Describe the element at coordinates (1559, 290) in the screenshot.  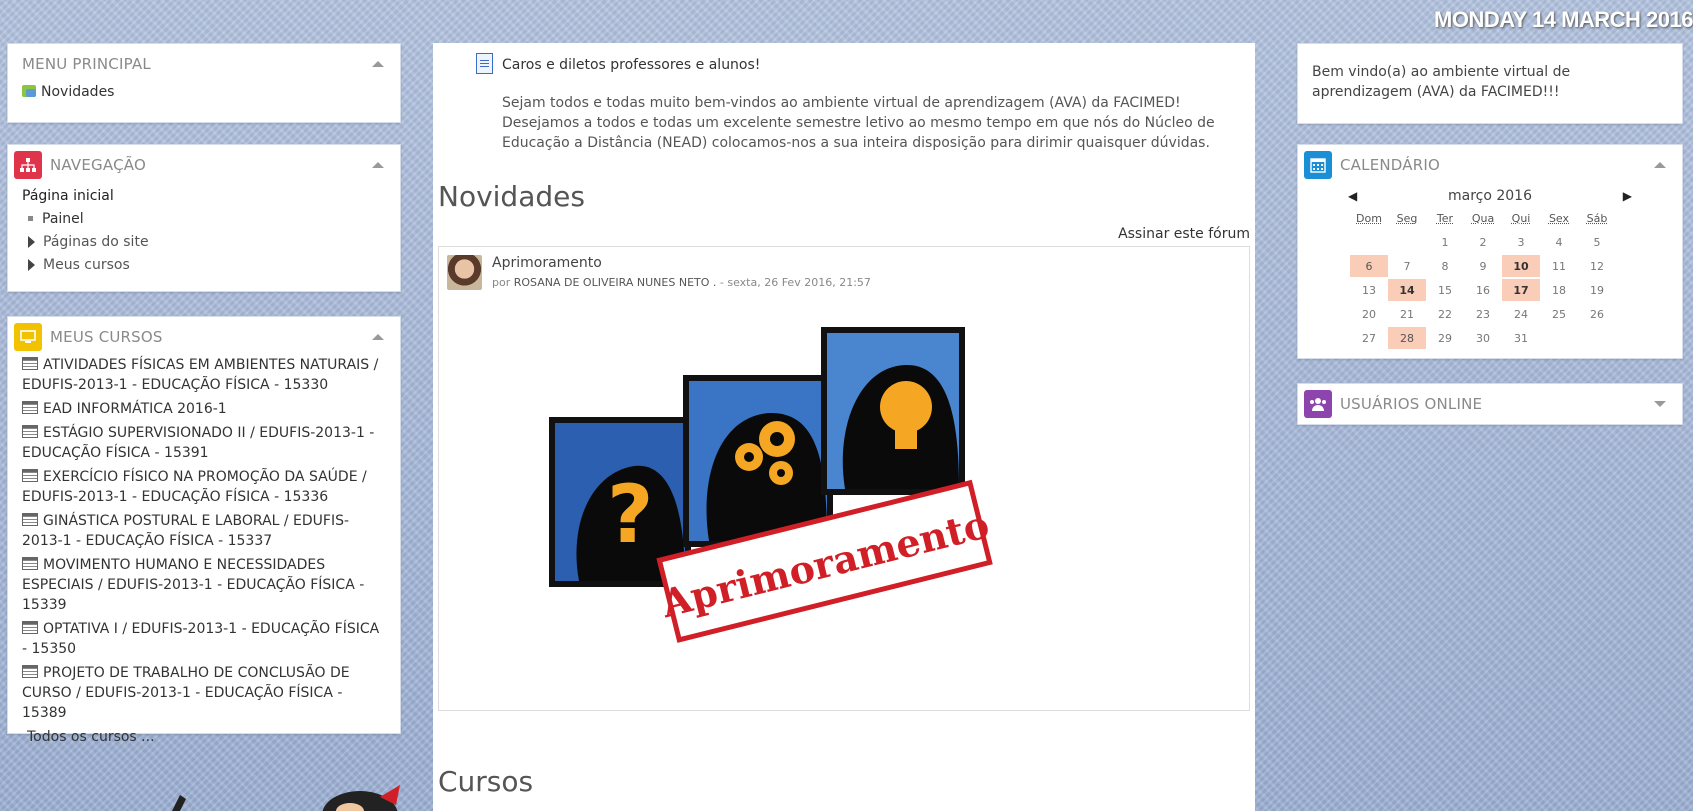
I see `calendar-day: 18` at that location.